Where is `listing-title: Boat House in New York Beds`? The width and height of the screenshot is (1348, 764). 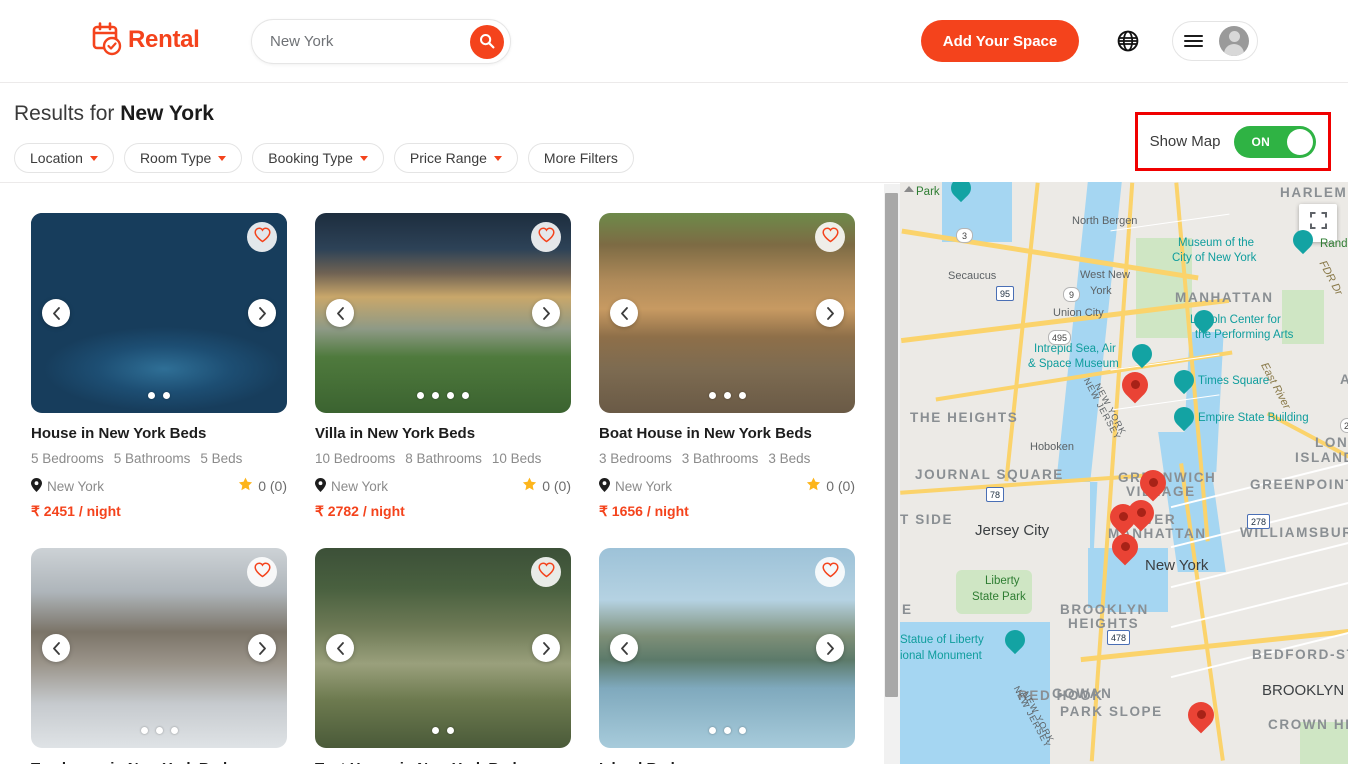 listing-title: Boat House in New York Beds is located at coordinates (705, 433).